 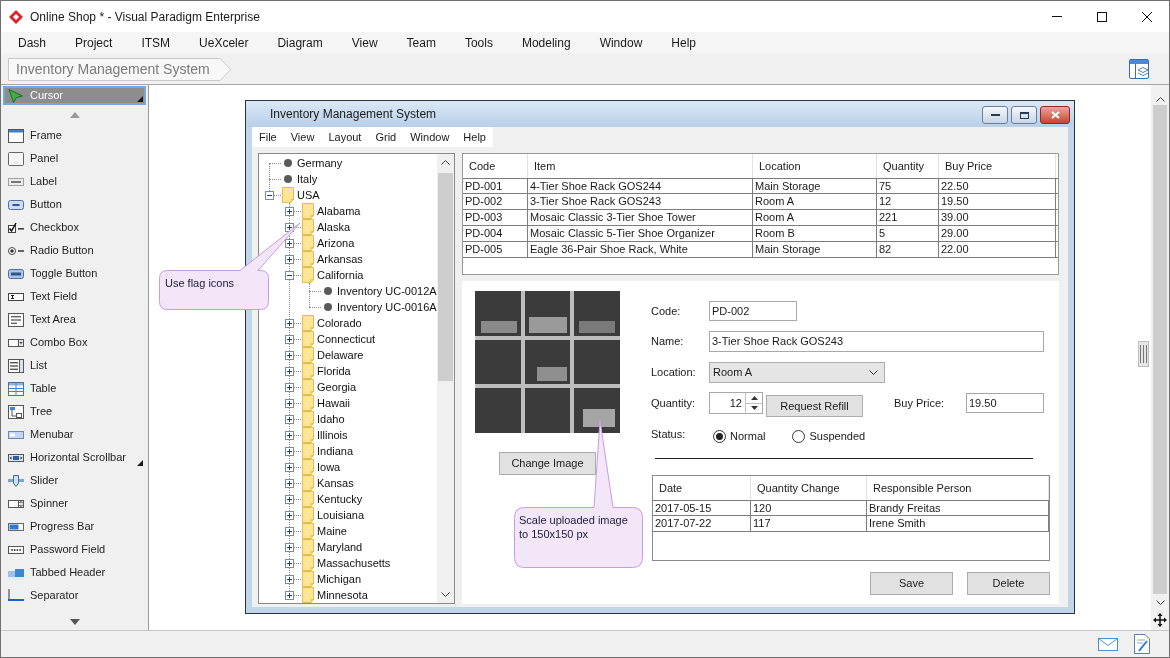 I want to click on node-label: Italy, so click(x=307, y=179).